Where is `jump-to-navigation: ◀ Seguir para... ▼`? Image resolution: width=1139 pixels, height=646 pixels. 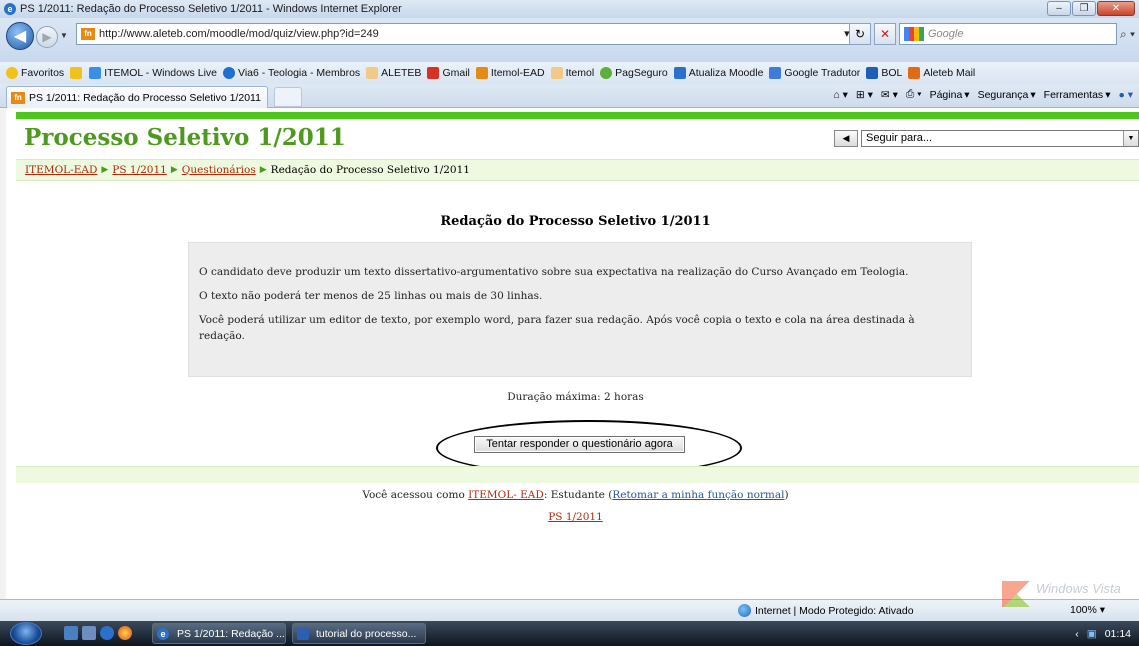
jump-to-navigation: ◀ Seguir para... ▼ is located at coordinates (986, 138).